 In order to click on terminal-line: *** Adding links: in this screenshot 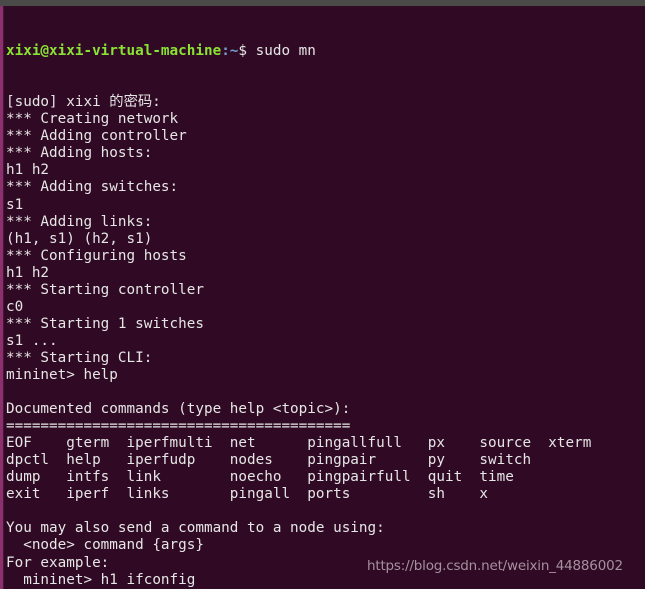, I will do `click(79, 221)`.